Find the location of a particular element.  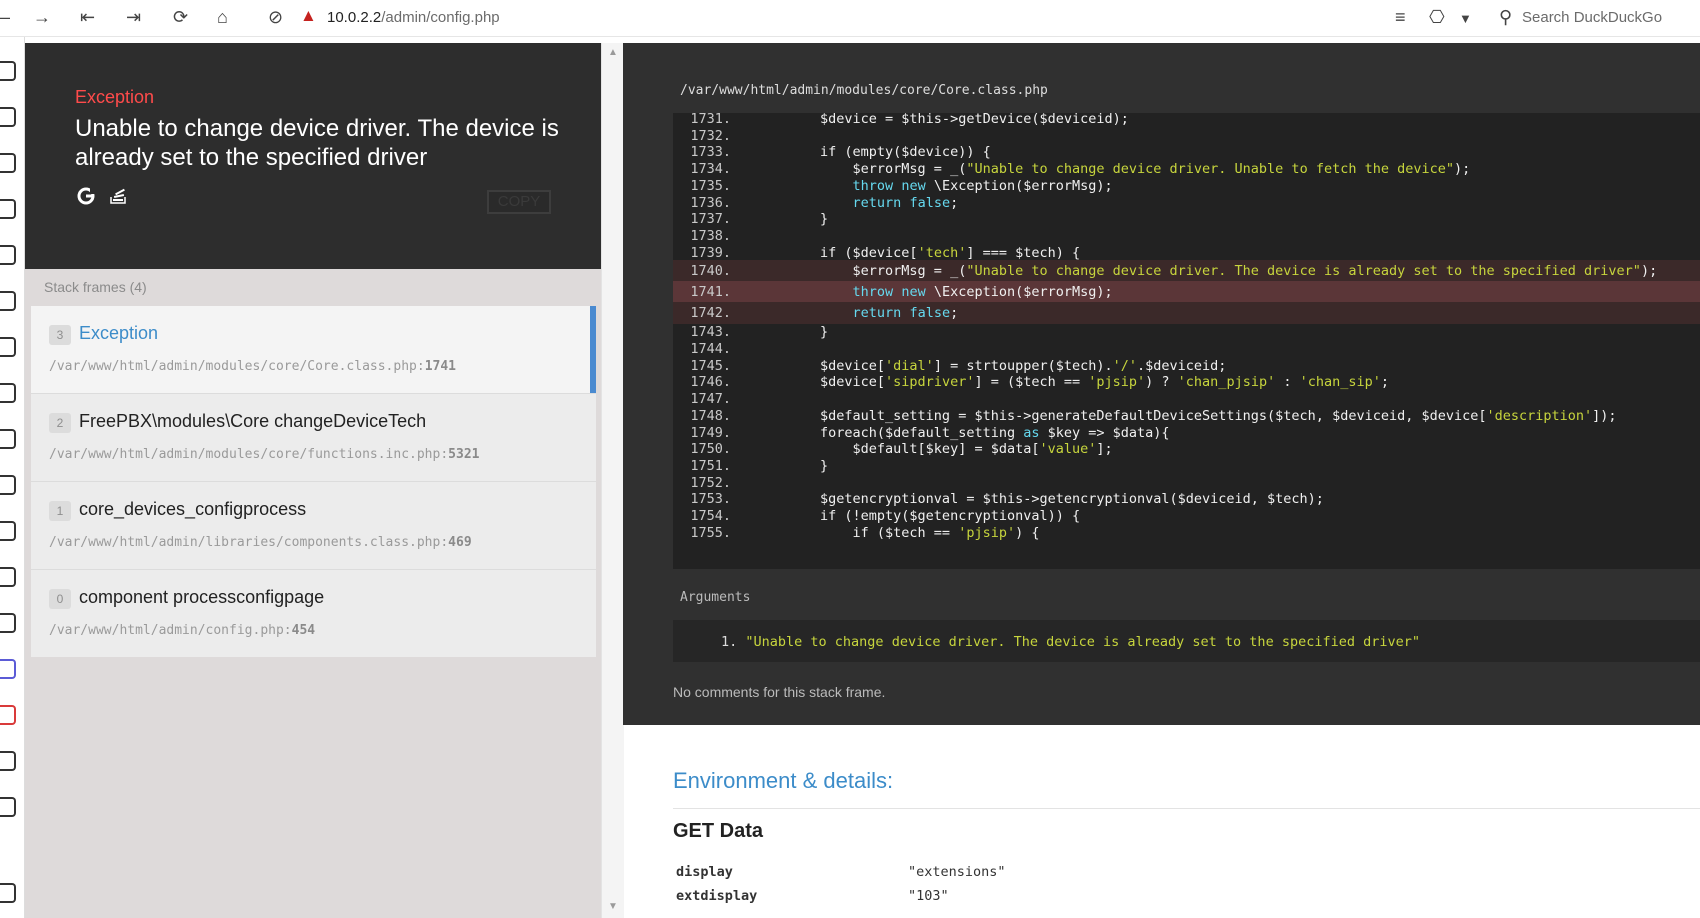

copy-button: COPY is located at coordinates (519, 202).